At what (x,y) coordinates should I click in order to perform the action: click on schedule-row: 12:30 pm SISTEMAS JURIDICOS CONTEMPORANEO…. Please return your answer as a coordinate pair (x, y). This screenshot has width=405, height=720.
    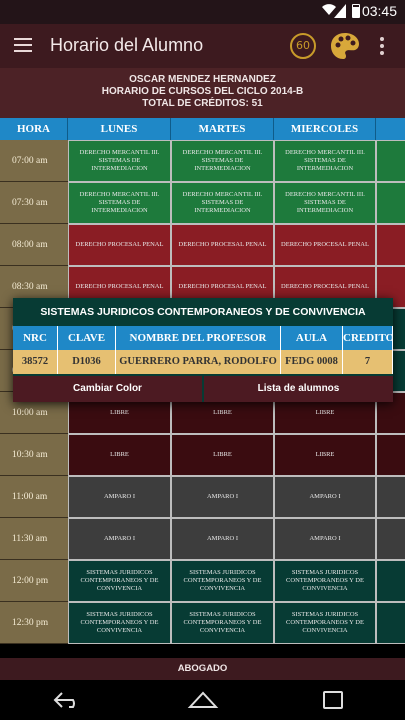
    Looking at the image, I should click on (202, 623).